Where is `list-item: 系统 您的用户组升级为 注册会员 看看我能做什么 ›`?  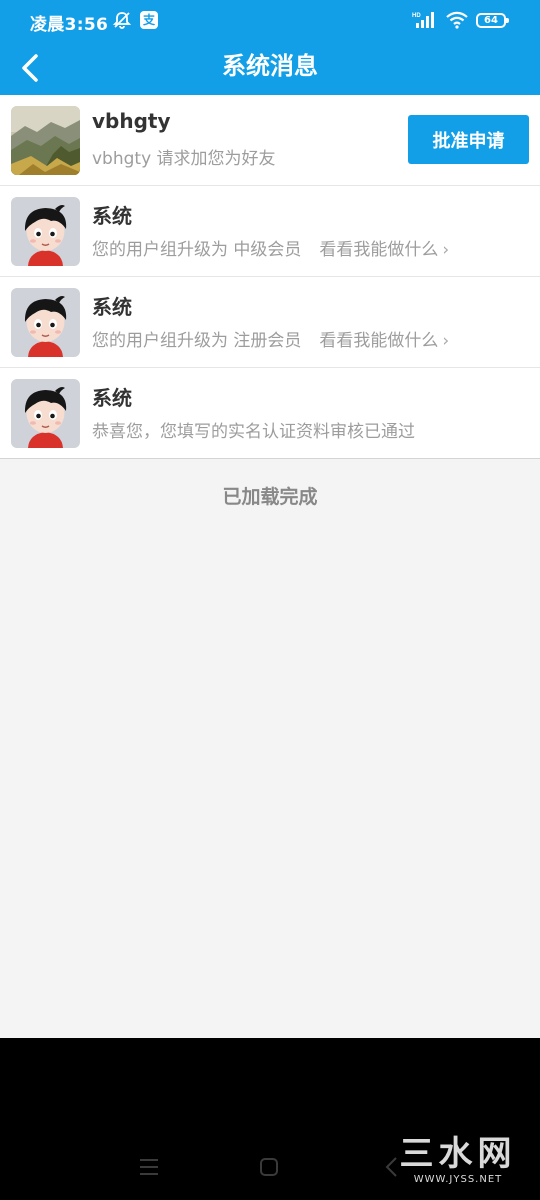
list-item: 系统 您的用户组升级为 注册会员 看看我能做什么 › is located at coordinates (270, 322).